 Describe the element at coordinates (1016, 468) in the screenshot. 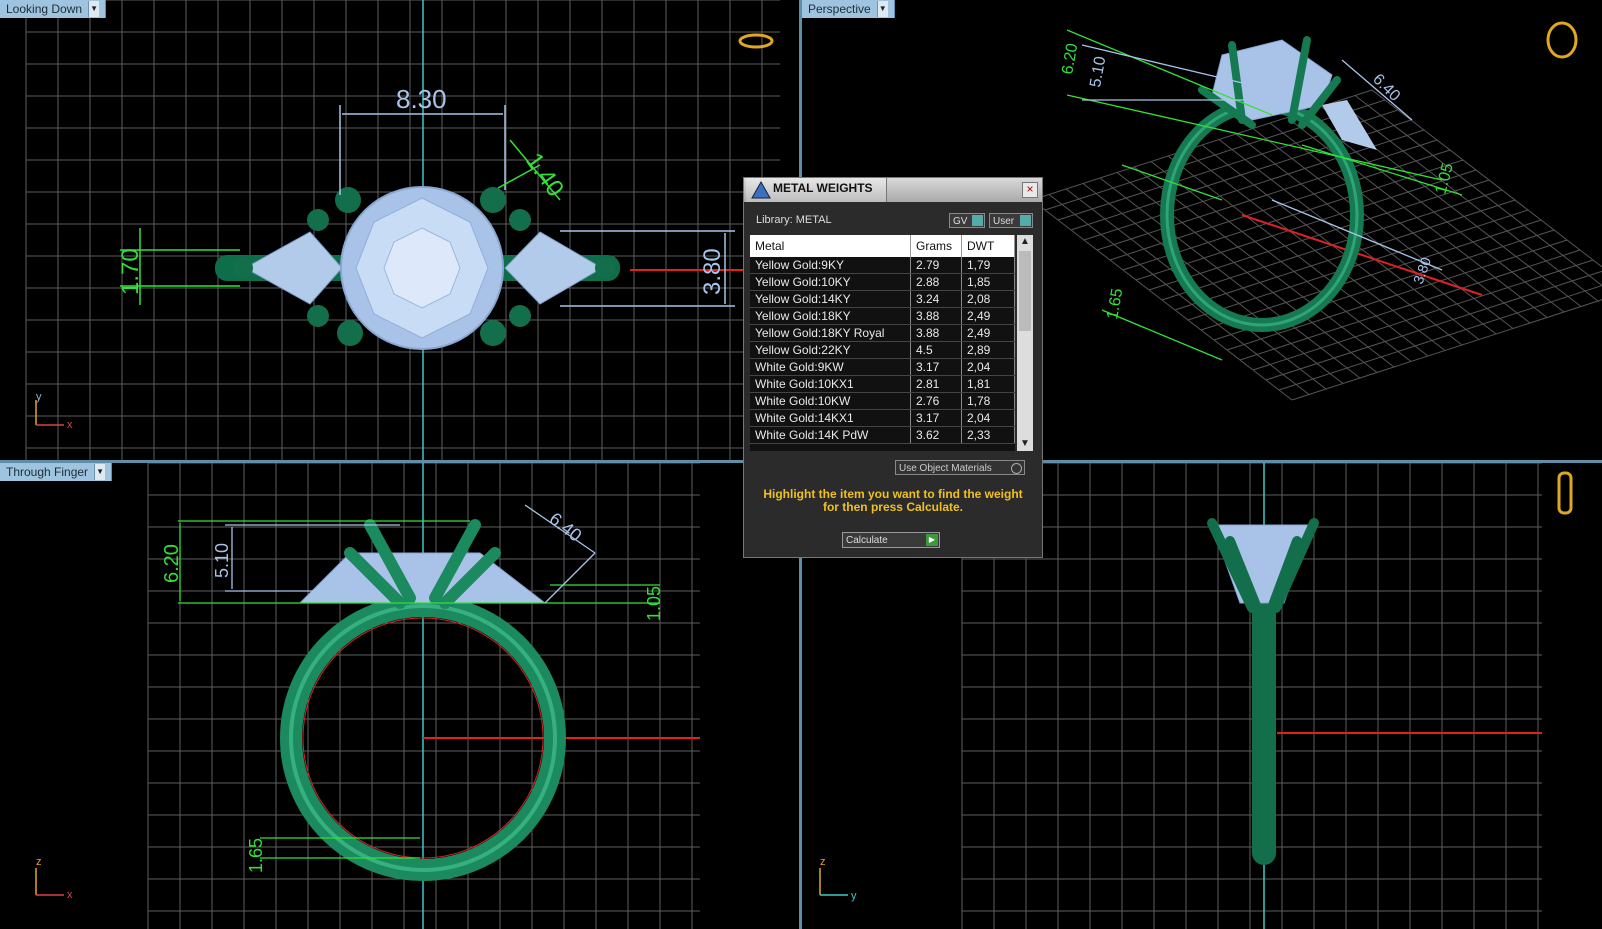

I see `use-object-materials-indicator` at that location.